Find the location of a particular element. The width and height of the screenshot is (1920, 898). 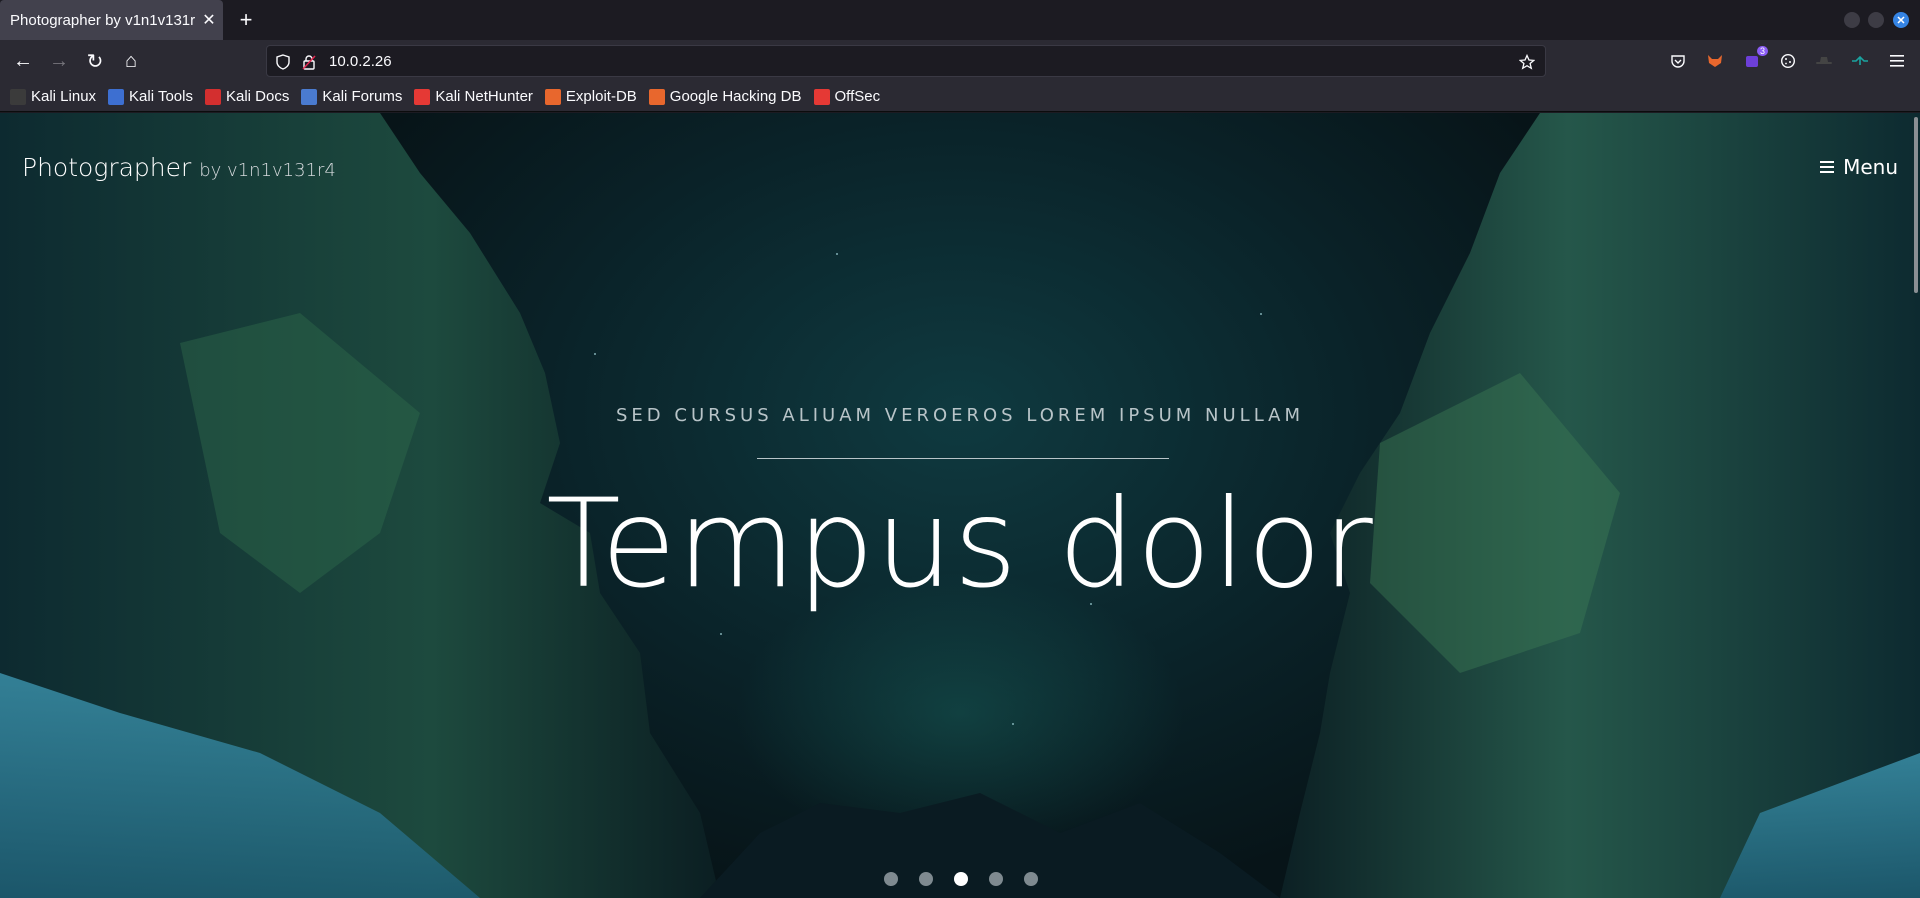

bookmark-item: Kali NetHunter is located at coordinates (473, 96).